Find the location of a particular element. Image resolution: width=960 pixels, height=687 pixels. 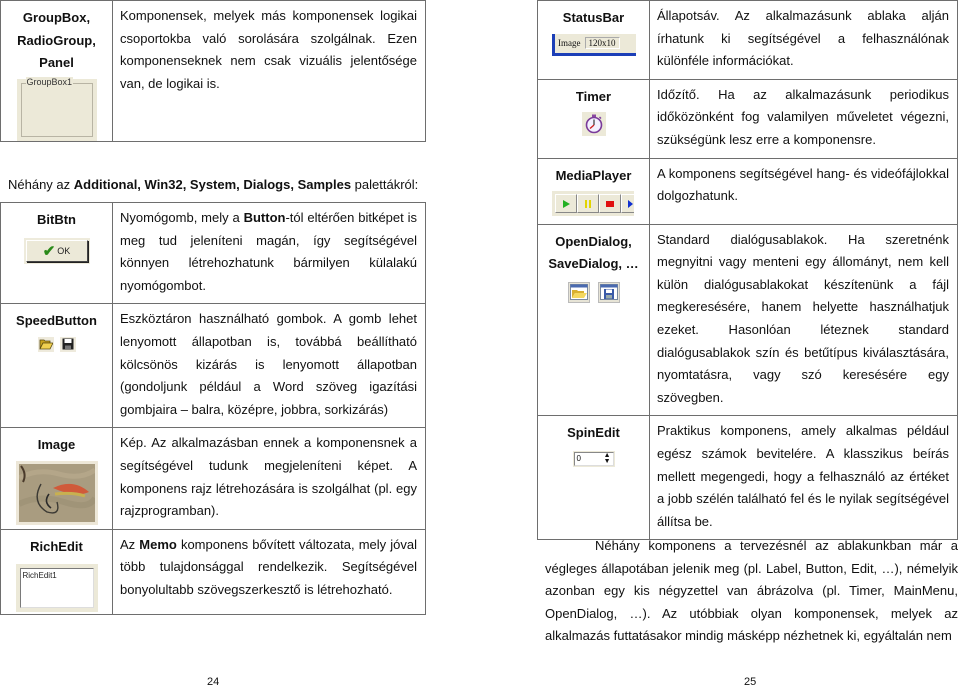

richedit-preview: RichEdit1 is located at coordinates (56, 588).